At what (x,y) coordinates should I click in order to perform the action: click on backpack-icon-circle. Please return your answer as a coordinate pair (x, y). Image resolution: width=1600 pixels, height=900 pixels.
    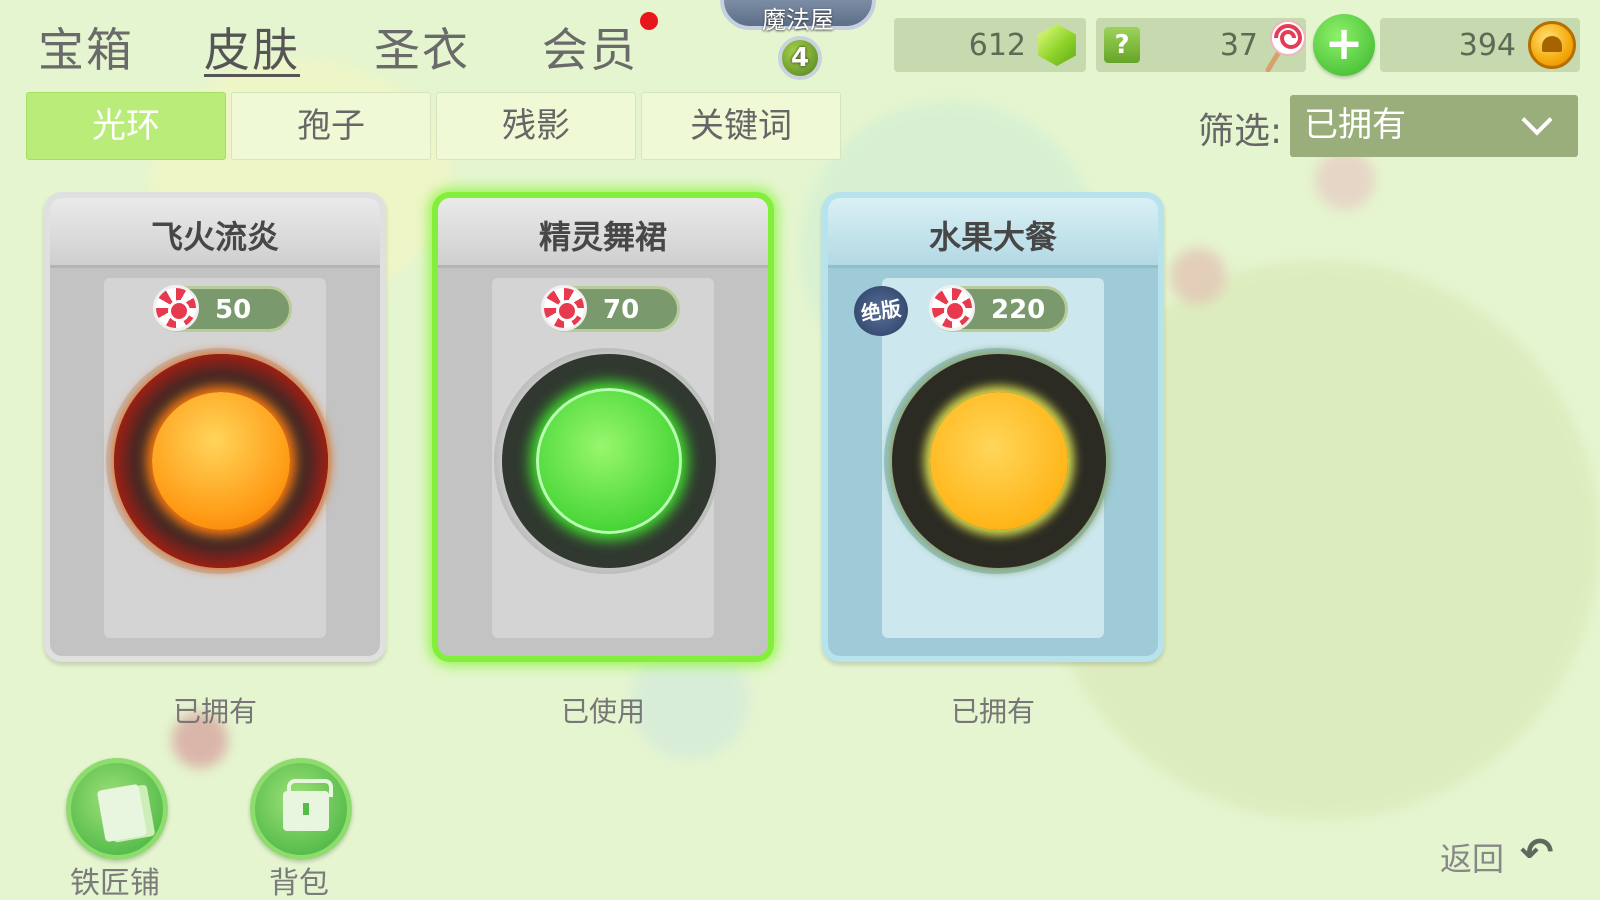
    Looking at the image, I should click on (301, 809).